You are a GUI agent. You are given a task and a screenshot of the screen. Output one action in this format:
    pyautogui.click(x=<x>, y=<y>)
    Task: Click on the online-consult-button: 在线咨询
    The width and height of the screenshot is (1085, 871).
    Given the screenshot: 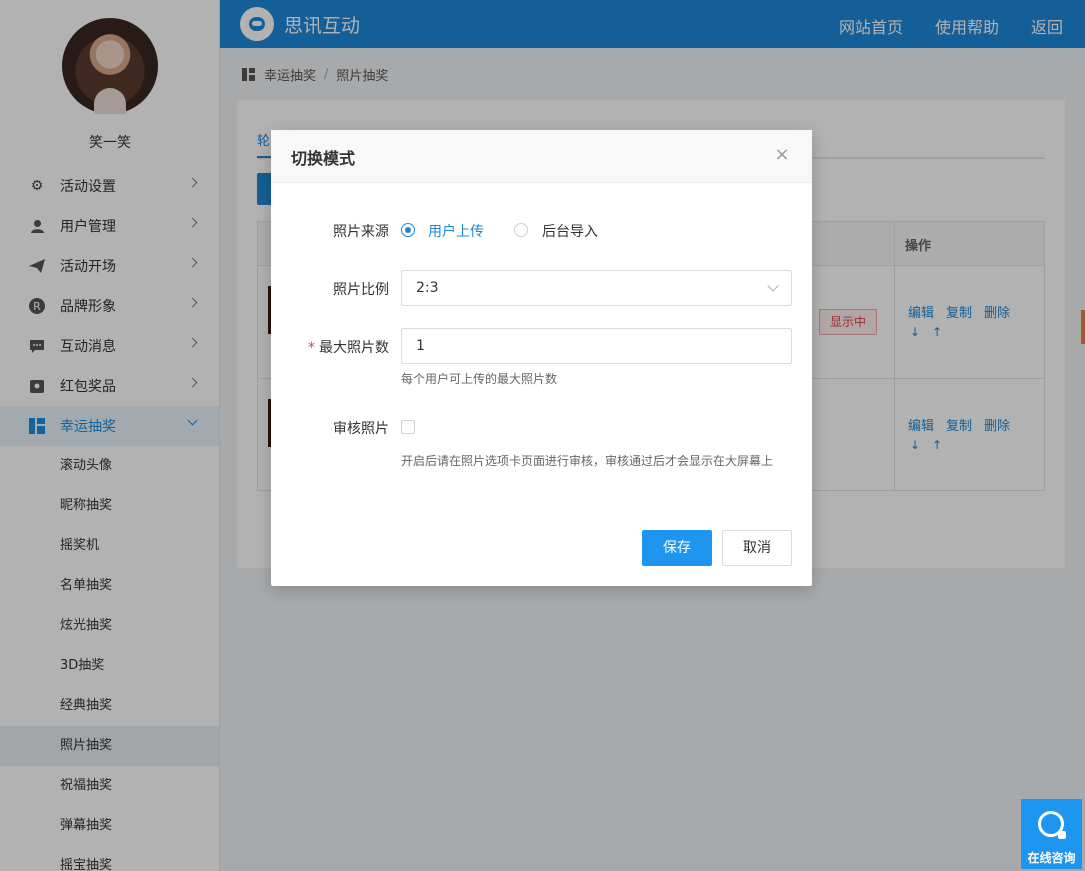 What is the action you would take?
    pyautogui.click(x=1051, y=834)
    